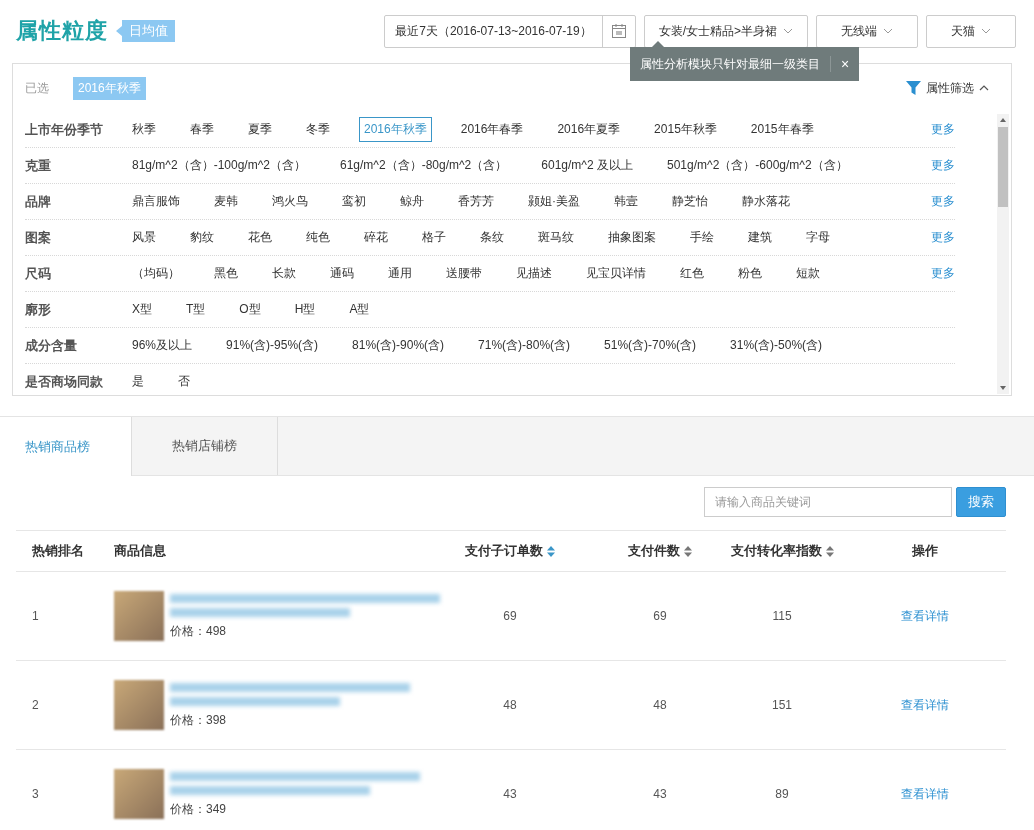 This screenshot has width=1034, height=830. I want to click on filter-dropdown: 无线端, so click(867, 31).